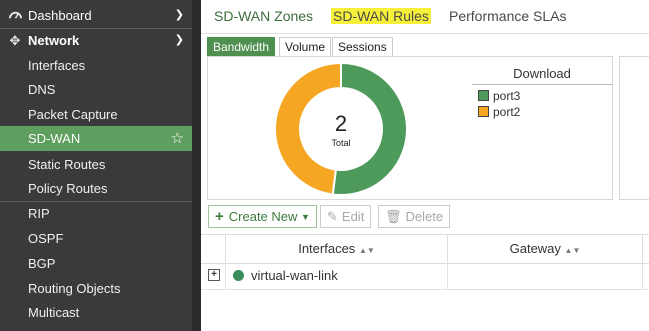 The height and width of the screenshot is (331, 649). I want to click on sidebar-item-interfaces: Interfaces, so click(96, 65).